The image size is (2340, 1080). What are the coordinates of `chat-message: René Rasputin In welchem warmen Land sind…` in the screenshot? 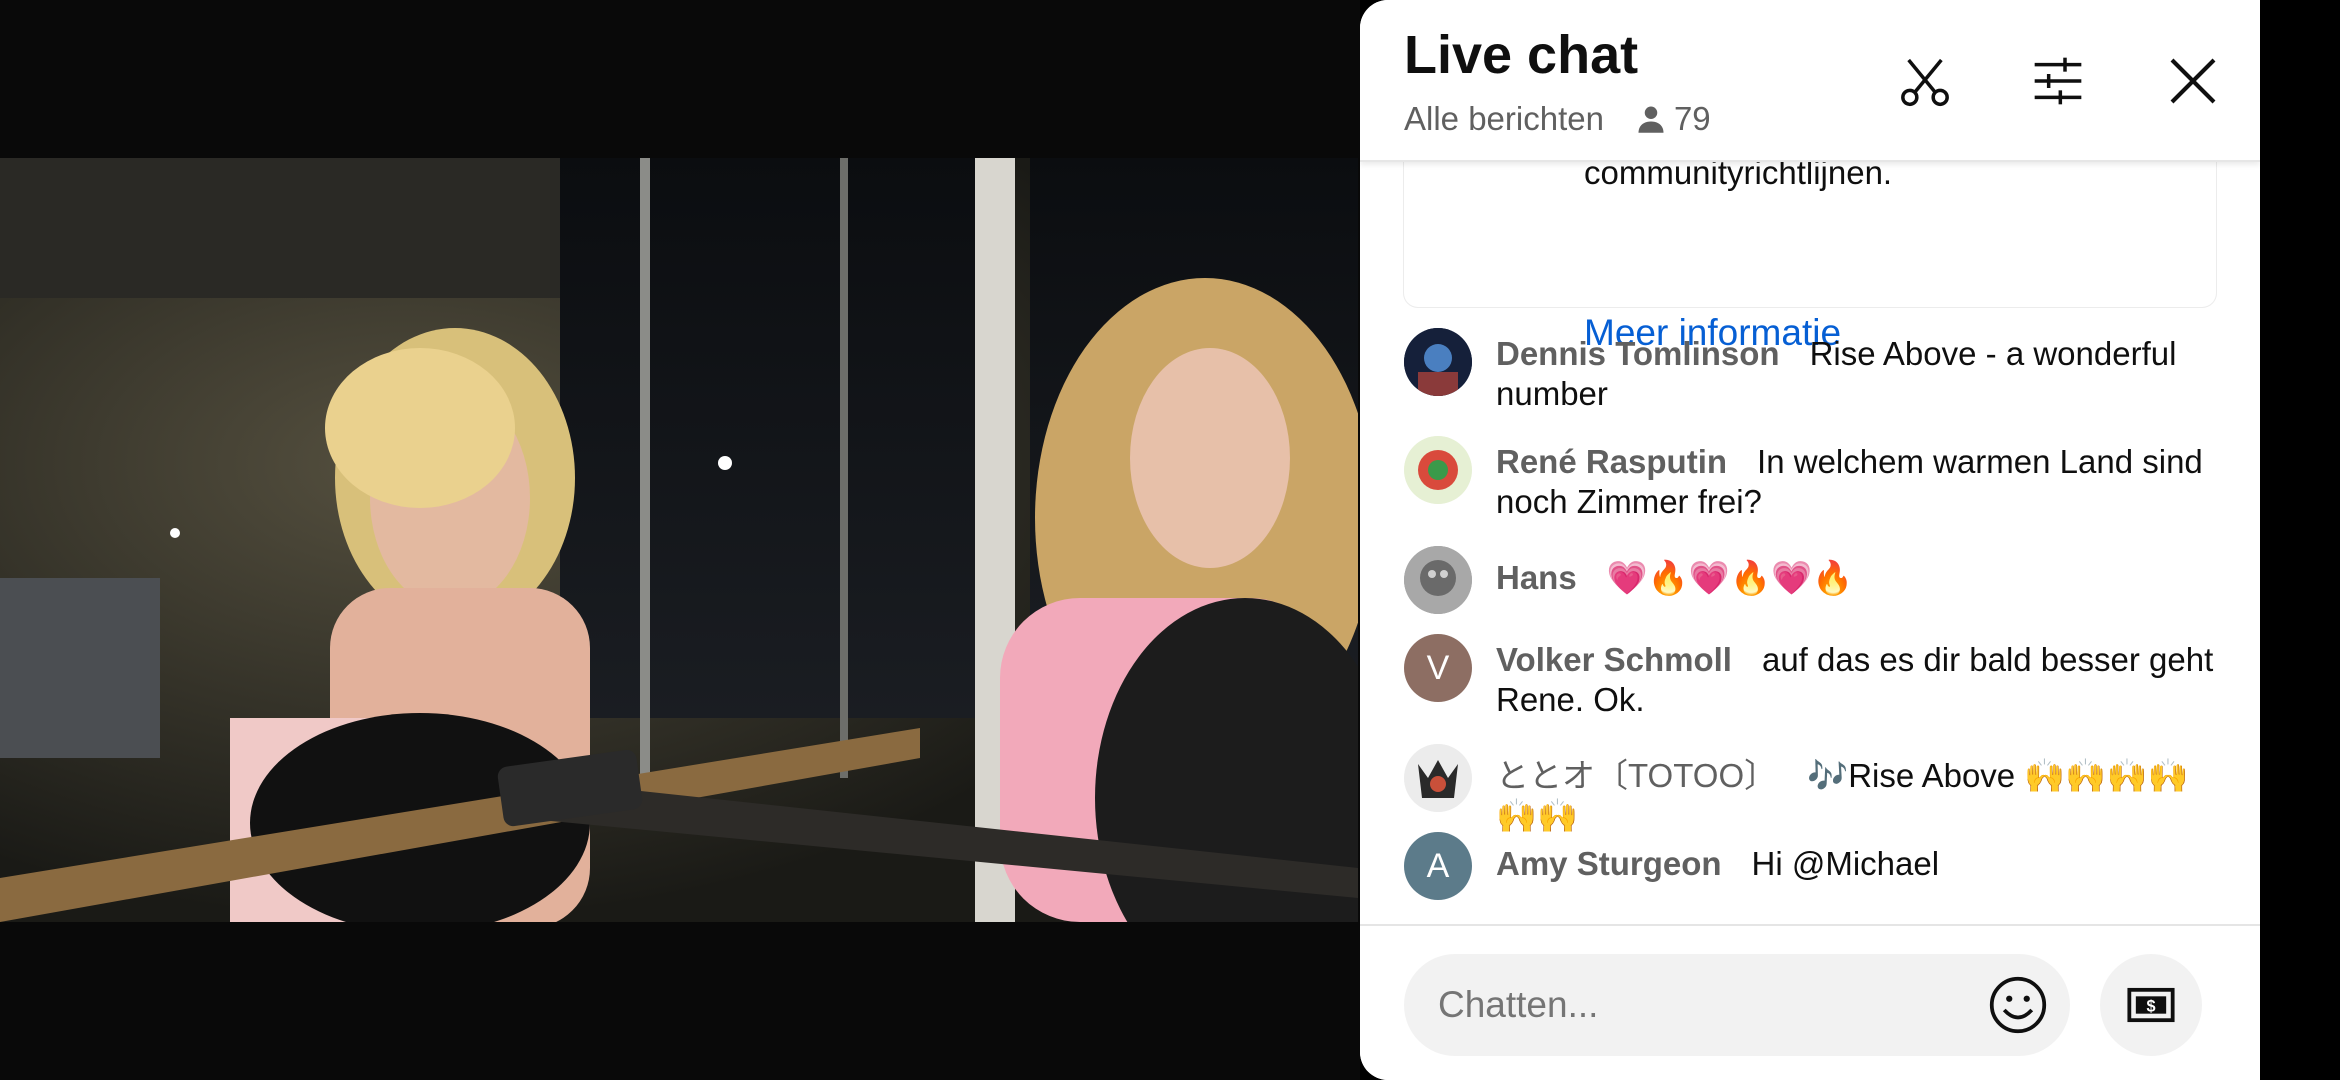 It's located at (1814, 479).